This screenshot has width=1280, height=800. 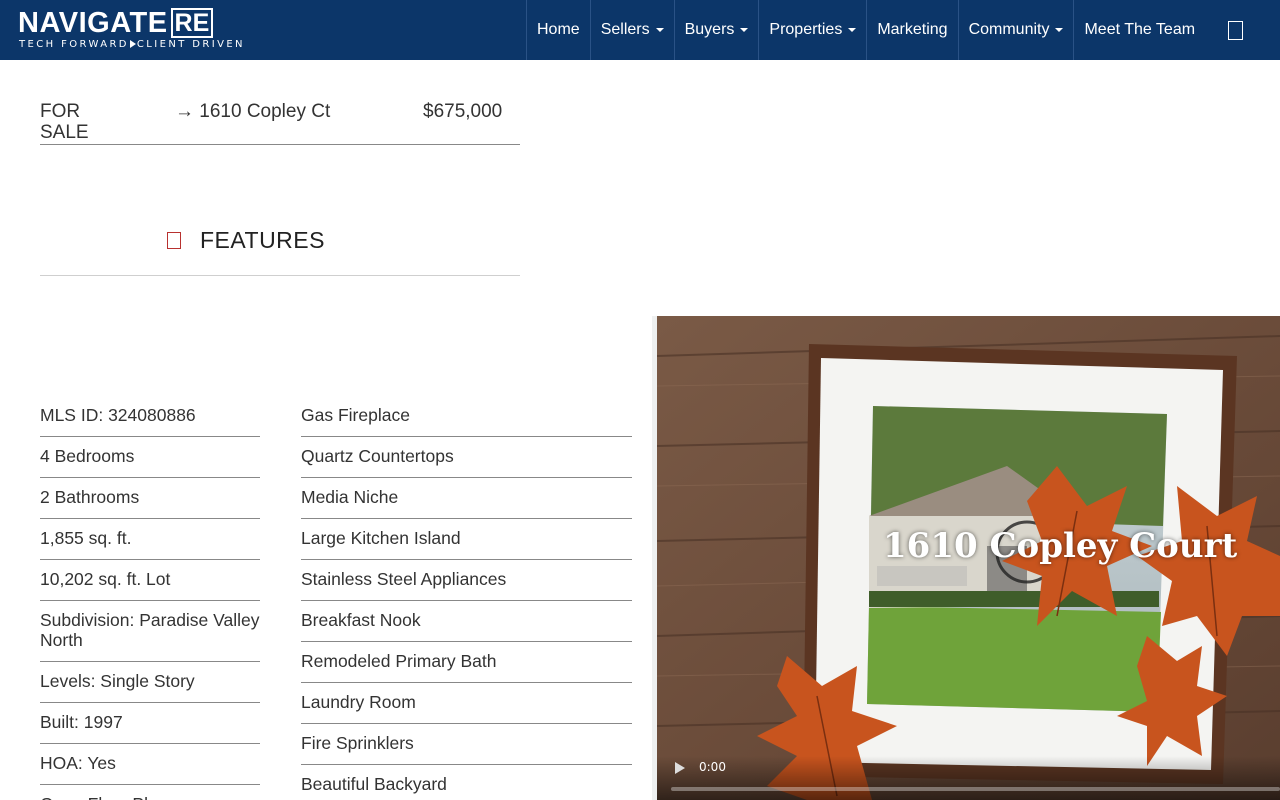 I want to click on play-triangle-icon, so click(x=132, y=44).